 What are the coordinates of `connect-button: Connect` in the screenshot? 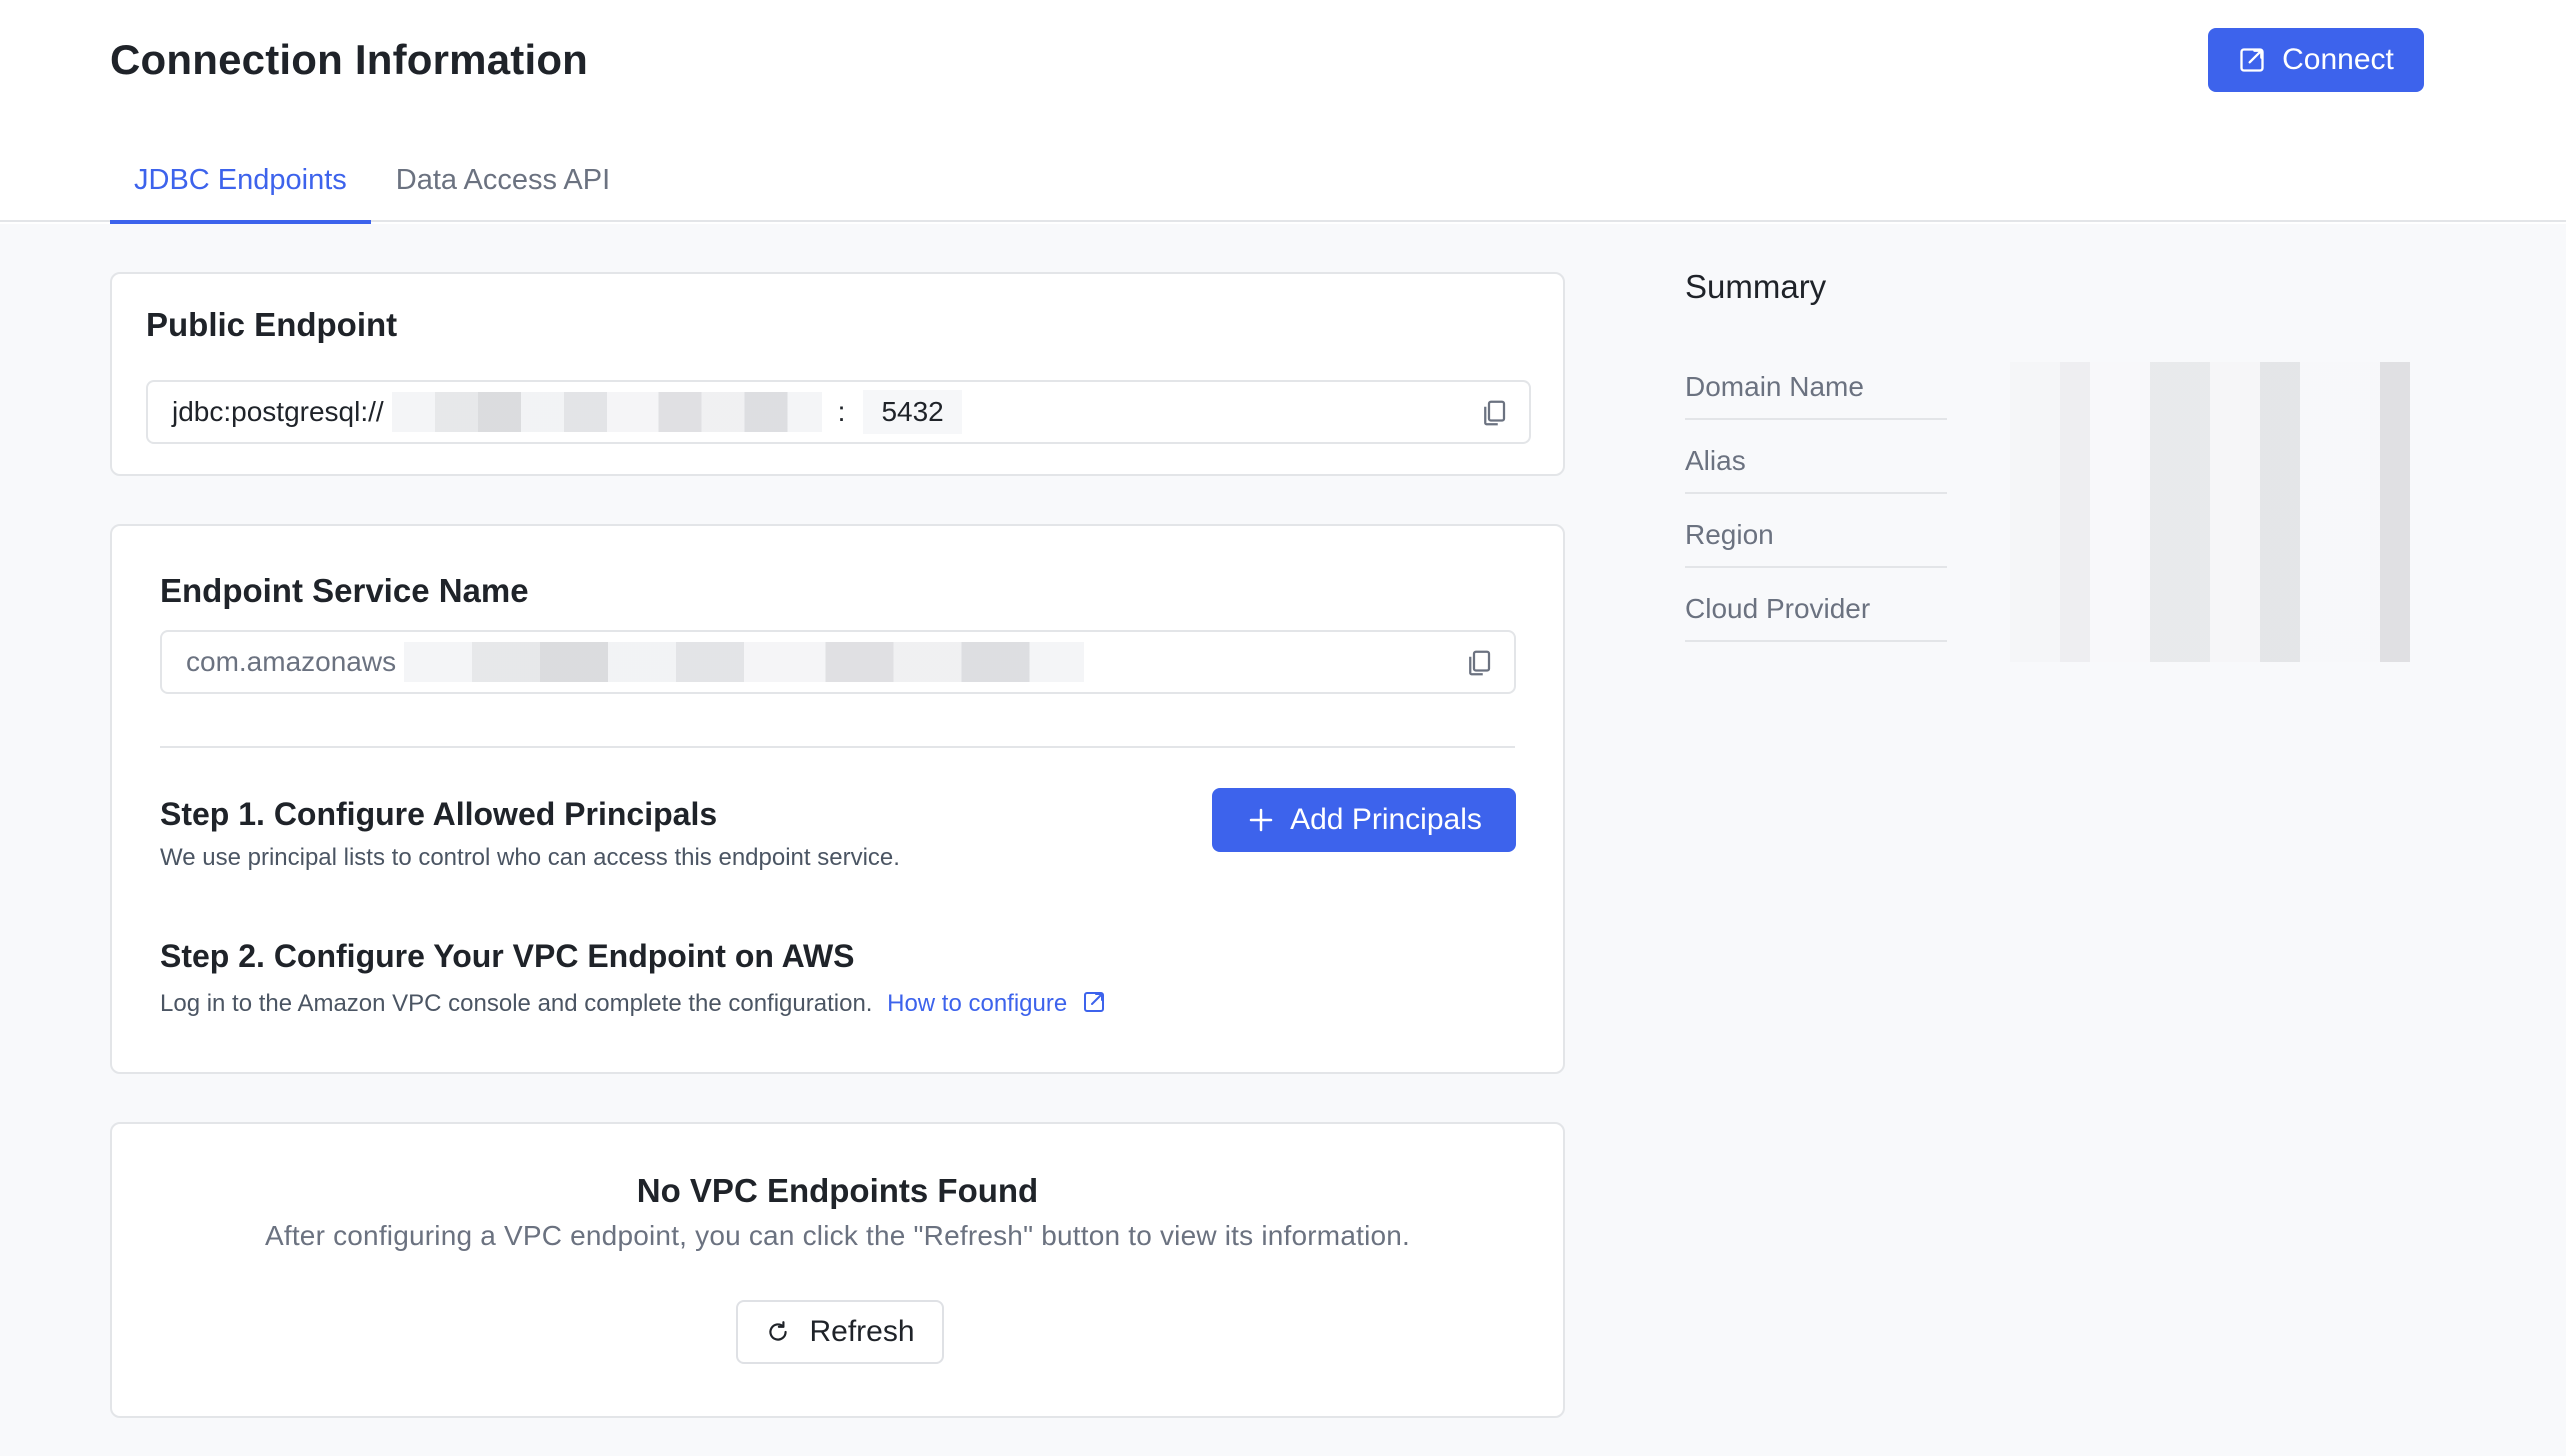 It's located at (2316, 60).